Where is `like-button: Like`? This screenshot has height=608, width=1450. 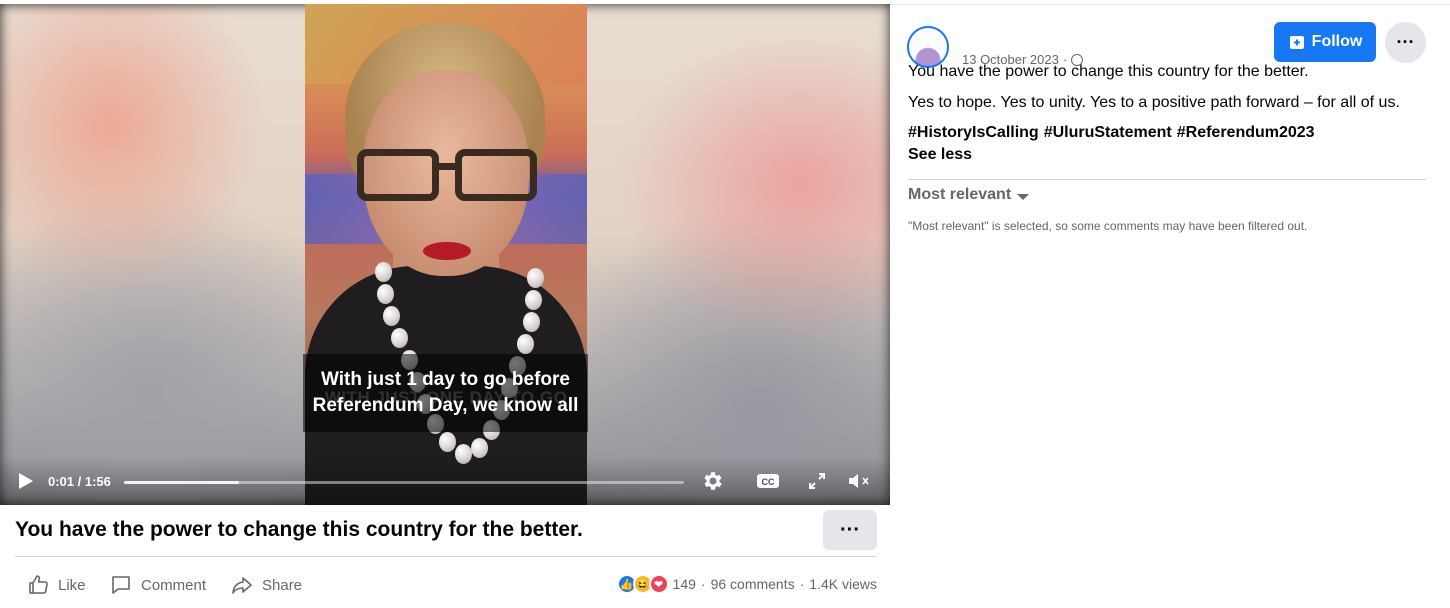
like-button: Like is located at coordinates (56, 585).